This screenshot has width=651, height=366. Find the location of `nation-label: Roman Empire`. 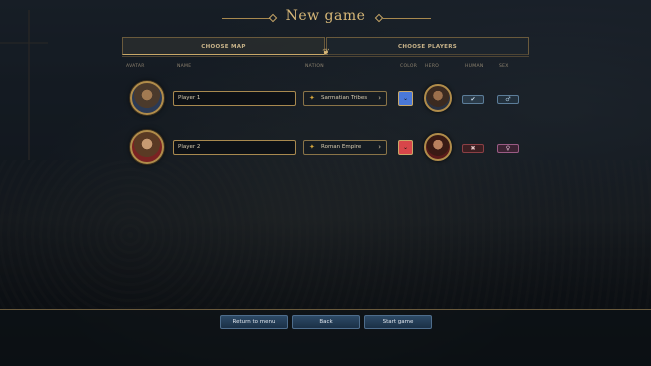

nation-label: Roman Empire is located at coordinates (341, 147).